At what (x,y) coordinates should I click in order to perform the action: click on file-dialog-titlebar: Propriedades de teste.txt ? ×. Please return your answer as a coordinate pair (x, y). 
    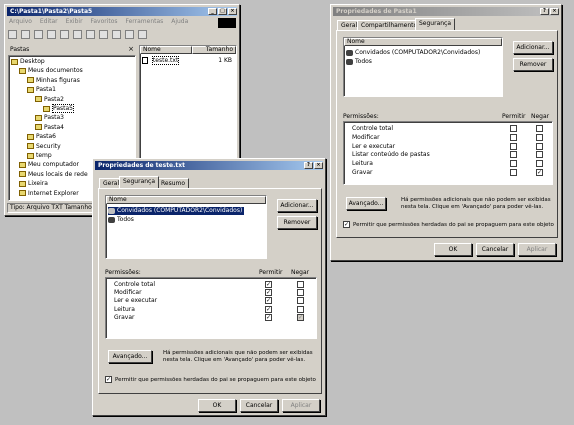
    Looking at the image, I should click on (209, 165).